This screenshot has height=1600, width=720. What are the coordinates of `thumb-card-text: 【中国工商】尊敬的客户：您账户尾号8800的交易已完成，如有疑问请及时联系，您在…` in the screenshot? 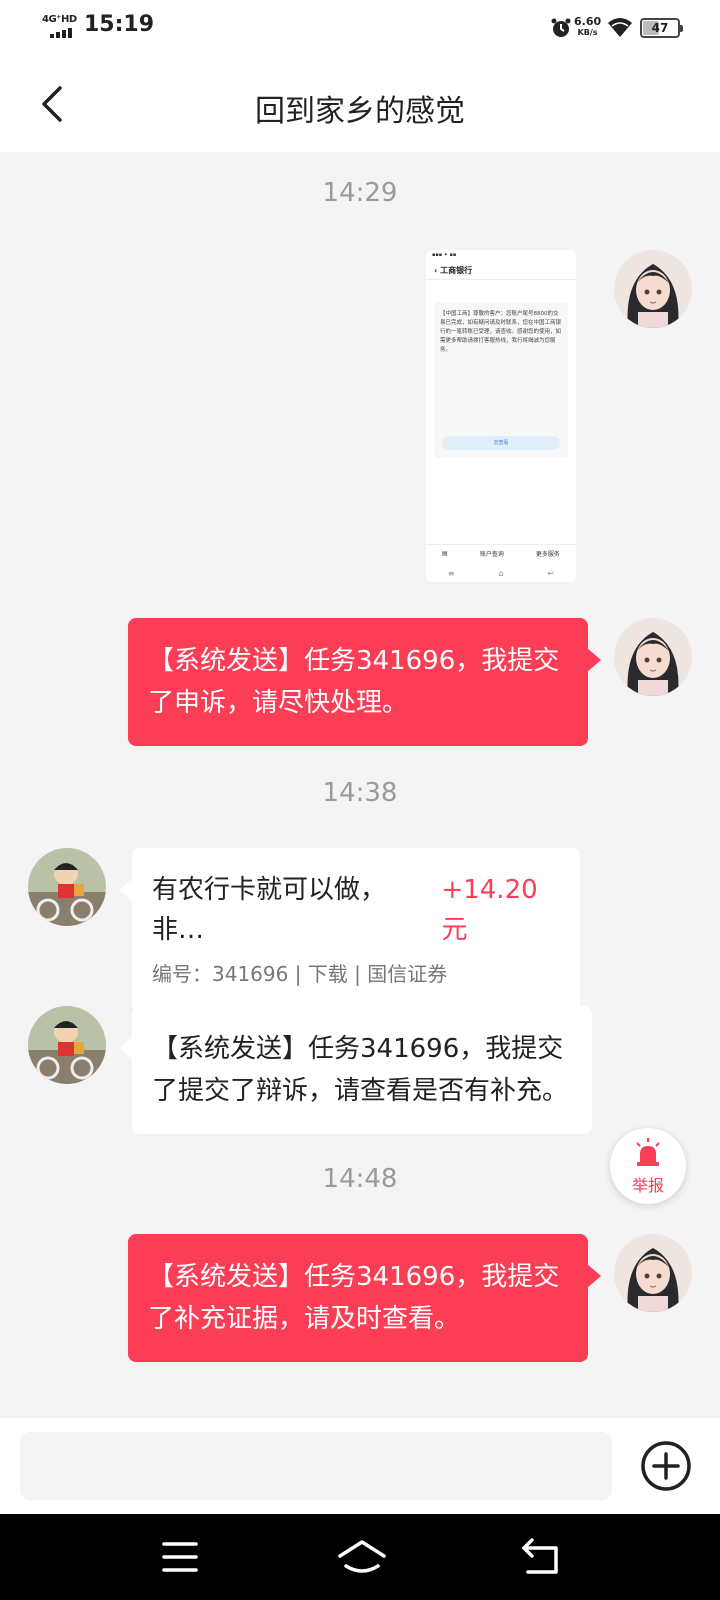 It's located at (501, 332).